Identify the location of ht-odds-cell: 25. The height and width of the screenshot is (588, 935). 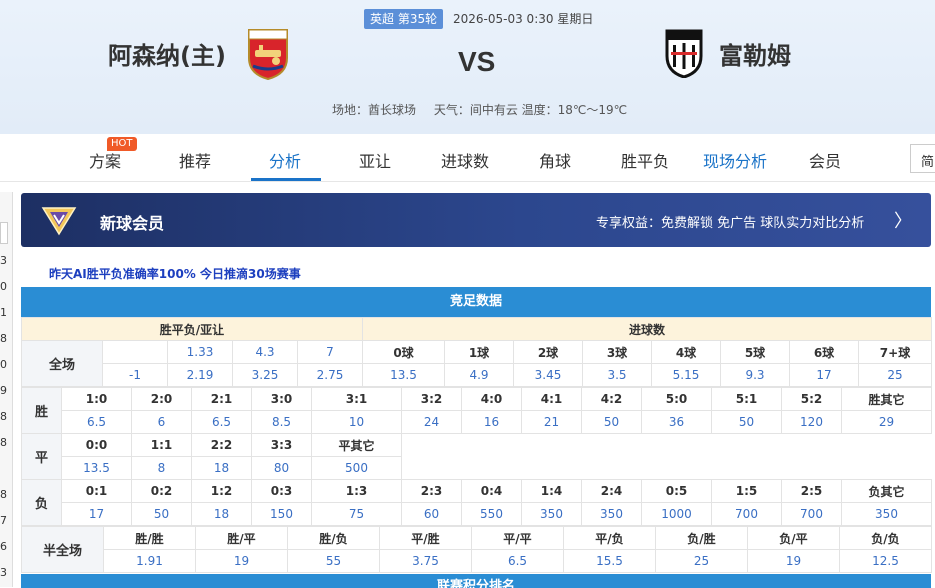
(701, 561).